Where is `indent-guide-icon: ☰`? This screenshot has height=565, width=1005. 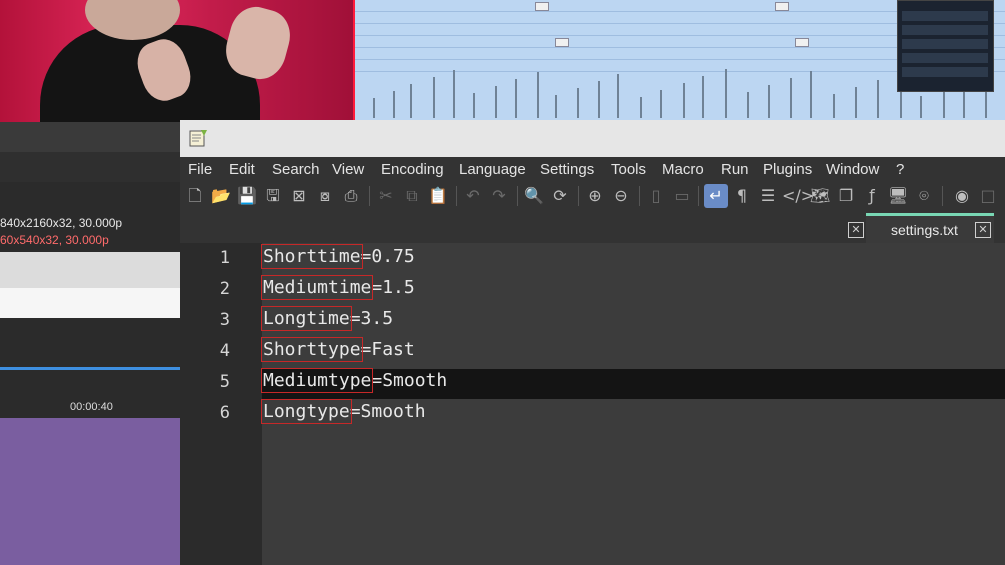
indent-guide-icon: ☰ is located at coordinates (768, 196).